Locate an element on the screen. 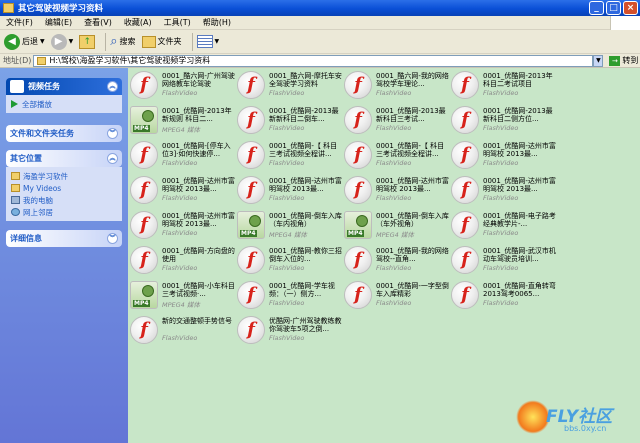 This screenshot has width=640, height=443. file-item: f 0001_优酷网-2013最新科目三考试... FlashVideo is located at coordinates (396, 120).